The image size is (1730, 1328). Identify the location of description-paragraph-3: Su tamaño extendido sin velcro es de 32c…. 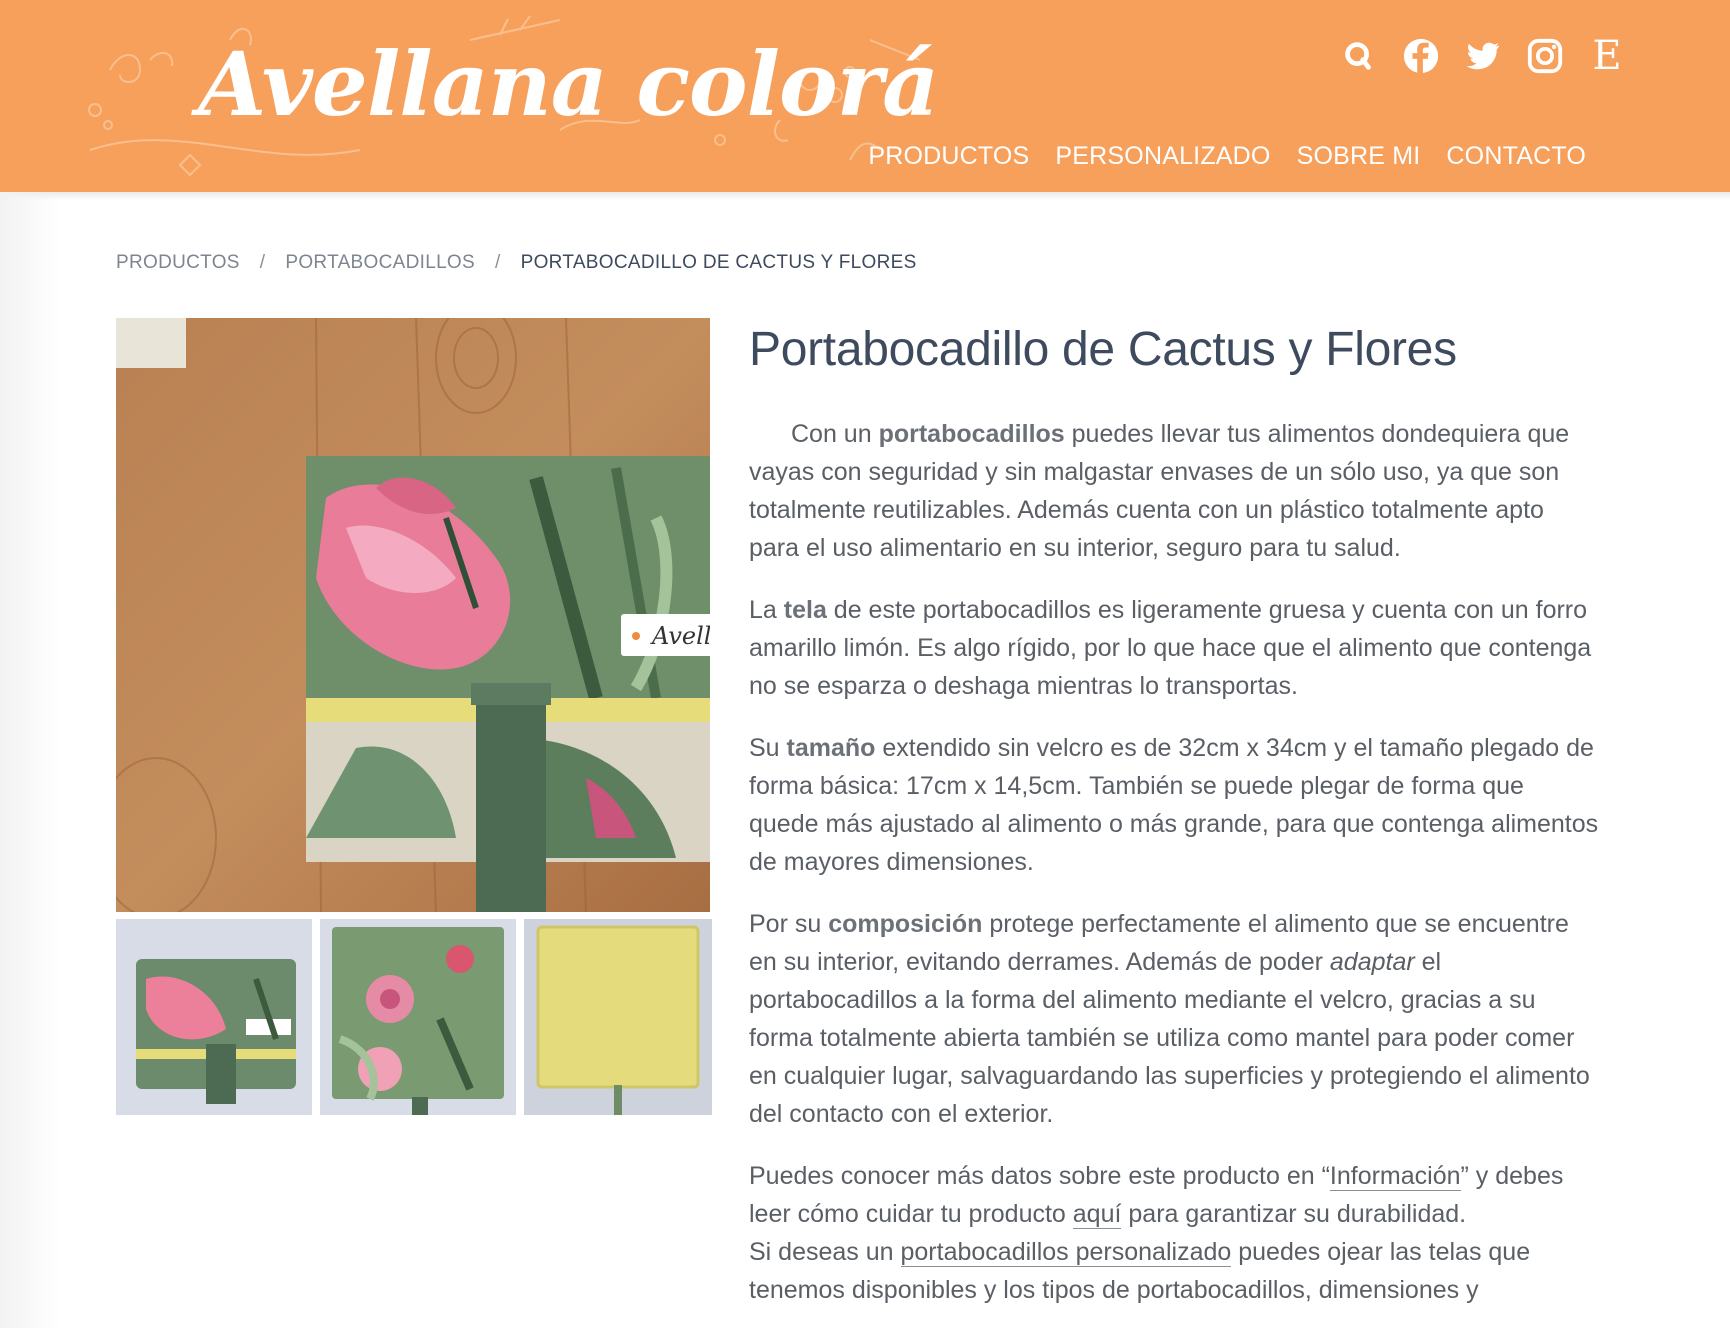
(1174, 805).